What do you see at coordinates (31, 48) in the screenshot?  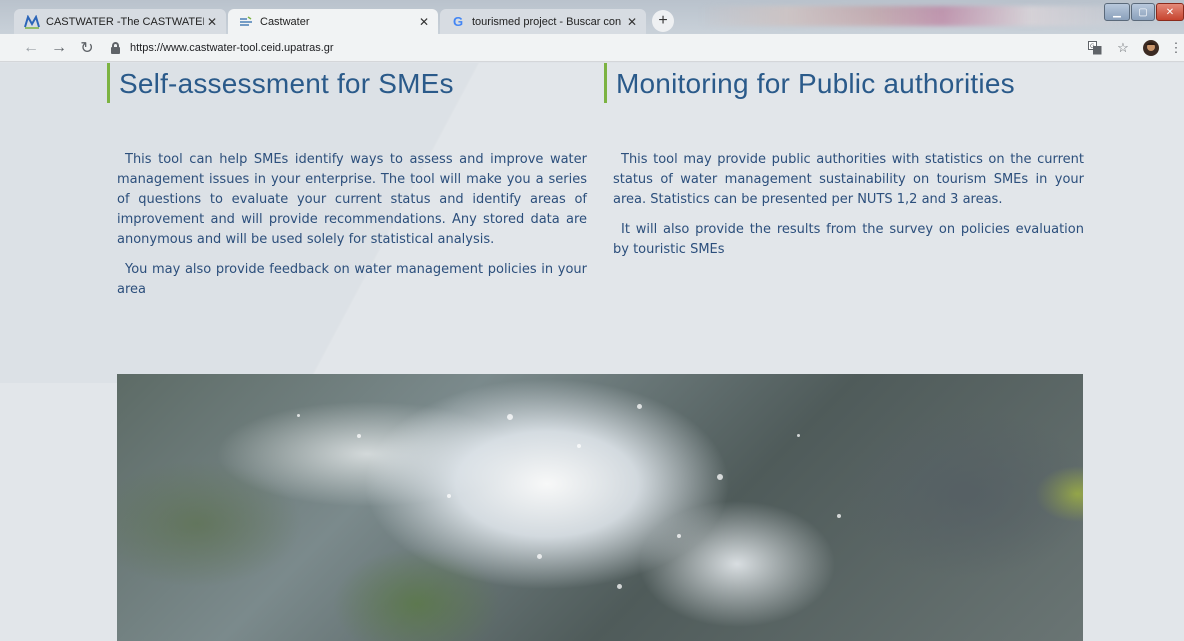 I see `back-arrow-icon: ←` at bounding box center [31, 48].